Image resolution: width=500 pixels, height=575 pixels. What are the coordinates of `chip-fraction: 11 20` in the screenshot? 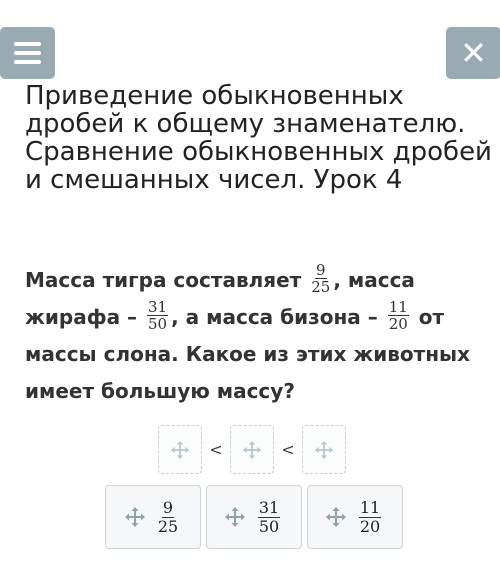 It's located at (370, 516).